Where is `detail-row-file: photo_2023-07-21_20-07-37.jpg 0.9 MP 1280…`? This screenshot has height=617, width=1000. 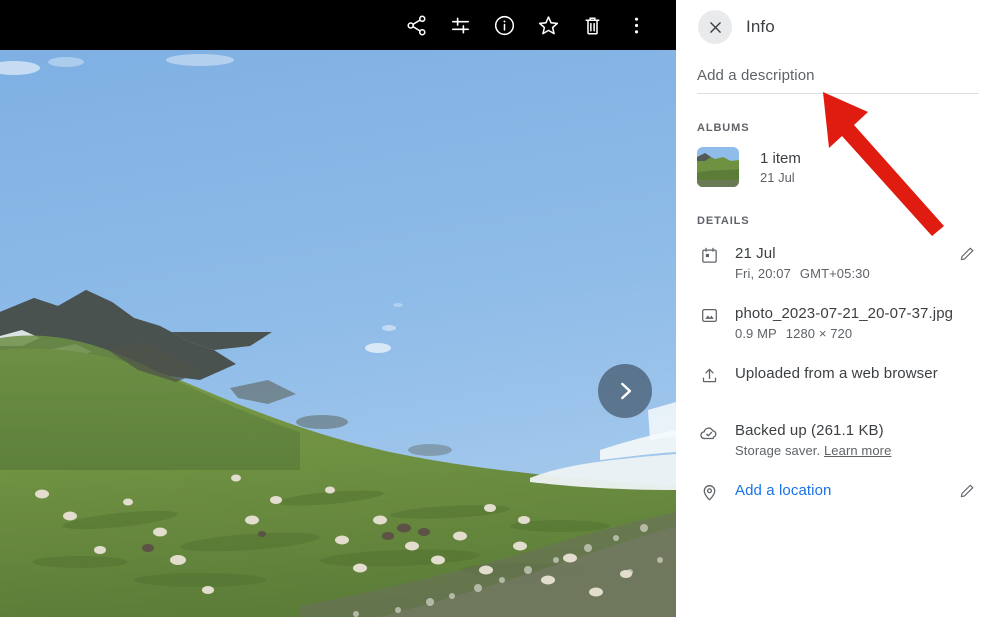 detail-row-file: photo_2023-07-21_20-07-37.jpg 0.9 MP 1280… is located at coordinates (838, 322).